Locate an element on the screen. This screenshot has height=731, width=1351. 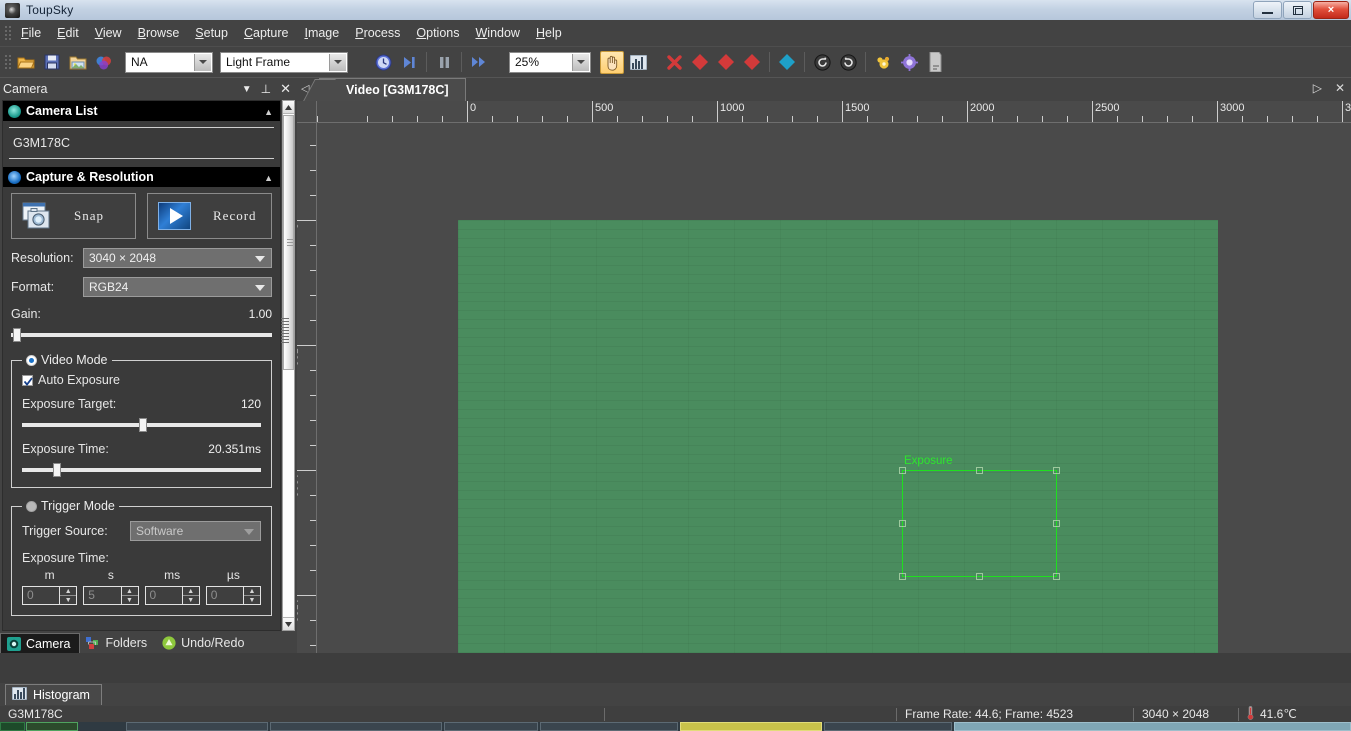
chevron-right-icon: ▷ is located at coordinates (1317, 88).